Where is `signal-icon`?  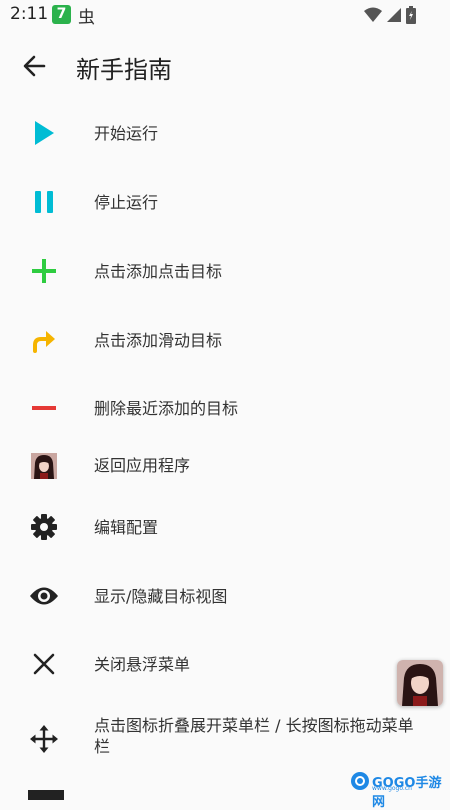 signal-icon is located at coordinates (394, 15).